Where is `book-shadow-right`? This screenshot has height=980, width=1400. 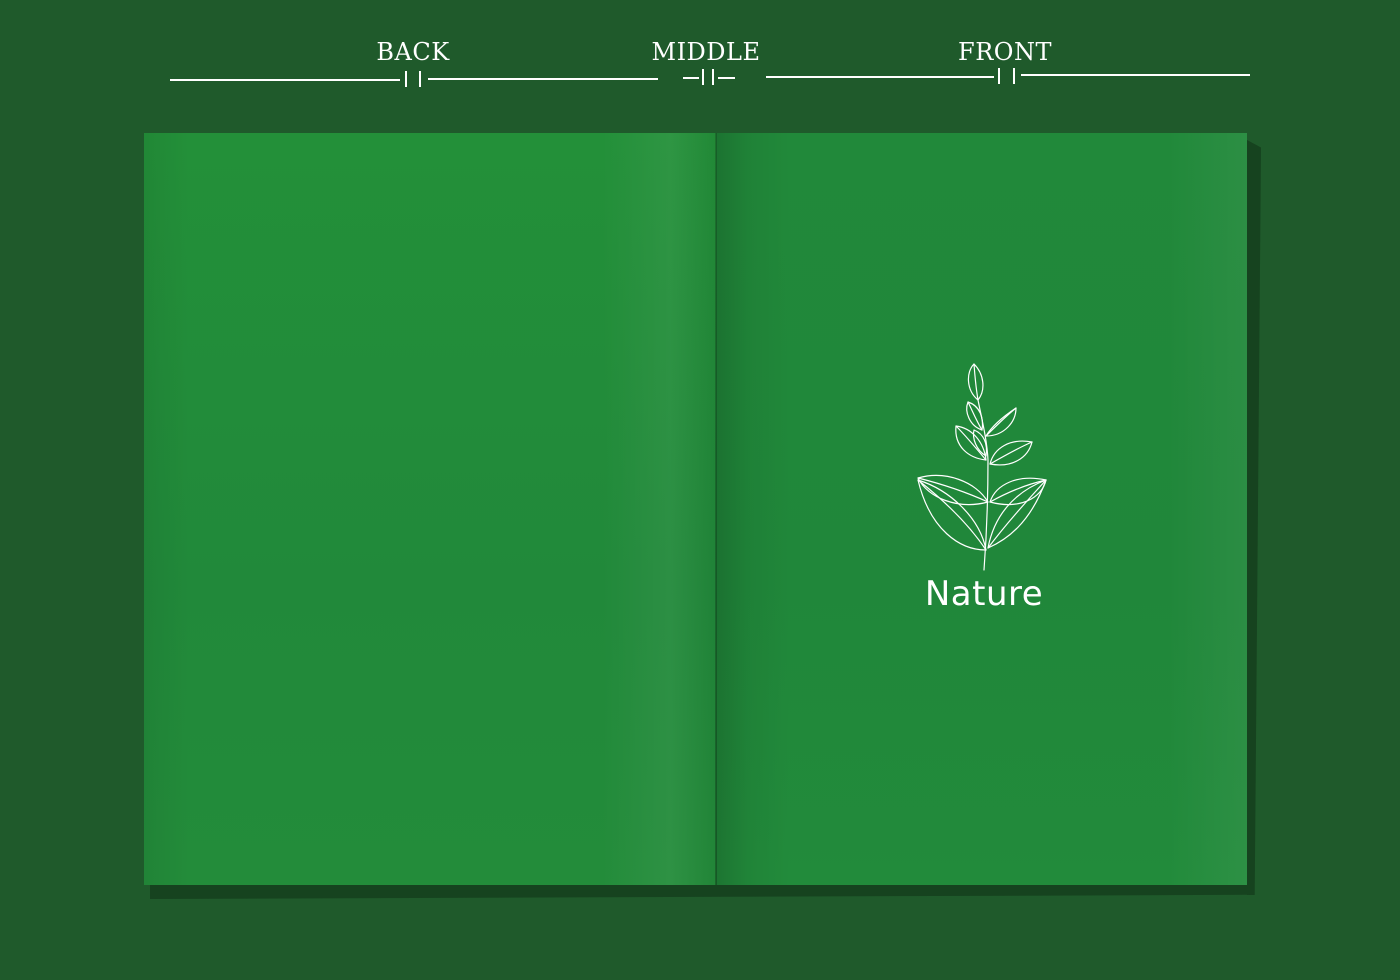 book-shadow-right is located at coordinates (1254, 517).